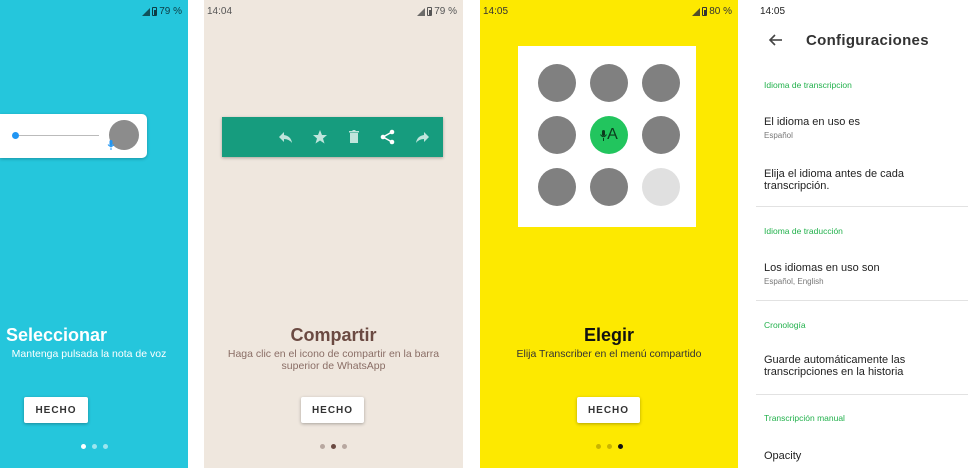  I want to click on voice-note-bubble, so click(73, 136).